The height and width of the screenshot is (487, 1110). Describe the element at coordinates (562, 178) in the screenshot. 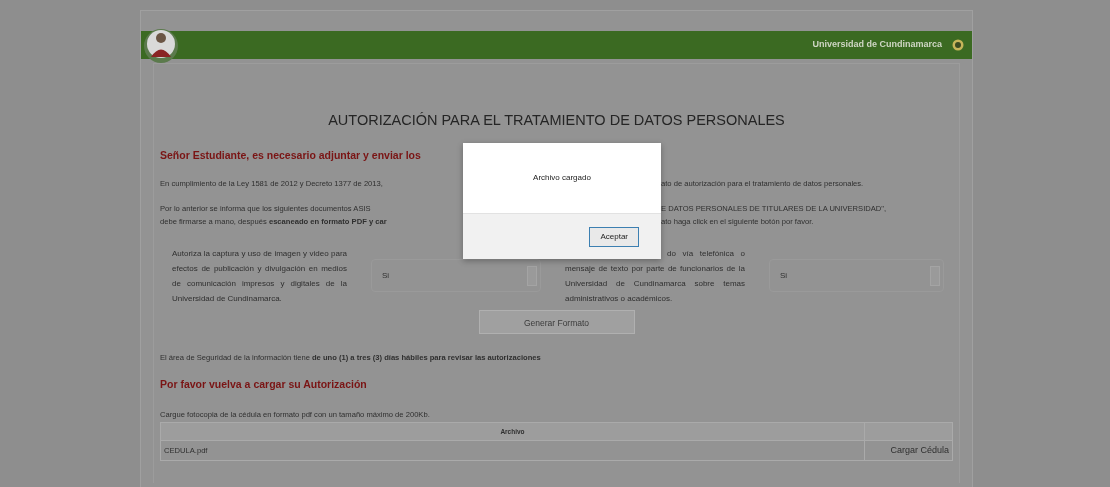

I see `dialog-message: Archivo cargado` at that location.